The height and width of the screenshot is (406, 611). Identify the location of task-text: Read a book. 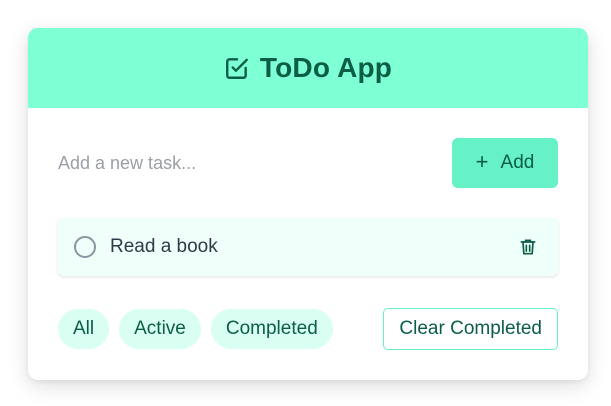
(164, 246).